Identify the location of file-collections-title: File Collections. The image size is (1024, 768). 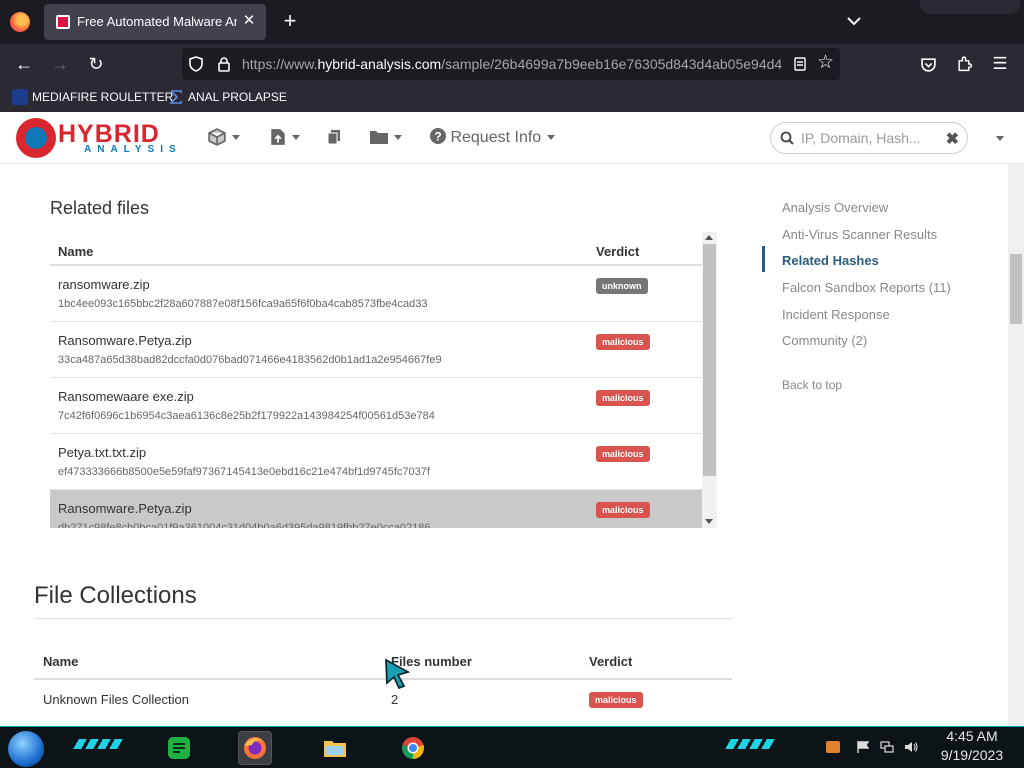
(115, 595).